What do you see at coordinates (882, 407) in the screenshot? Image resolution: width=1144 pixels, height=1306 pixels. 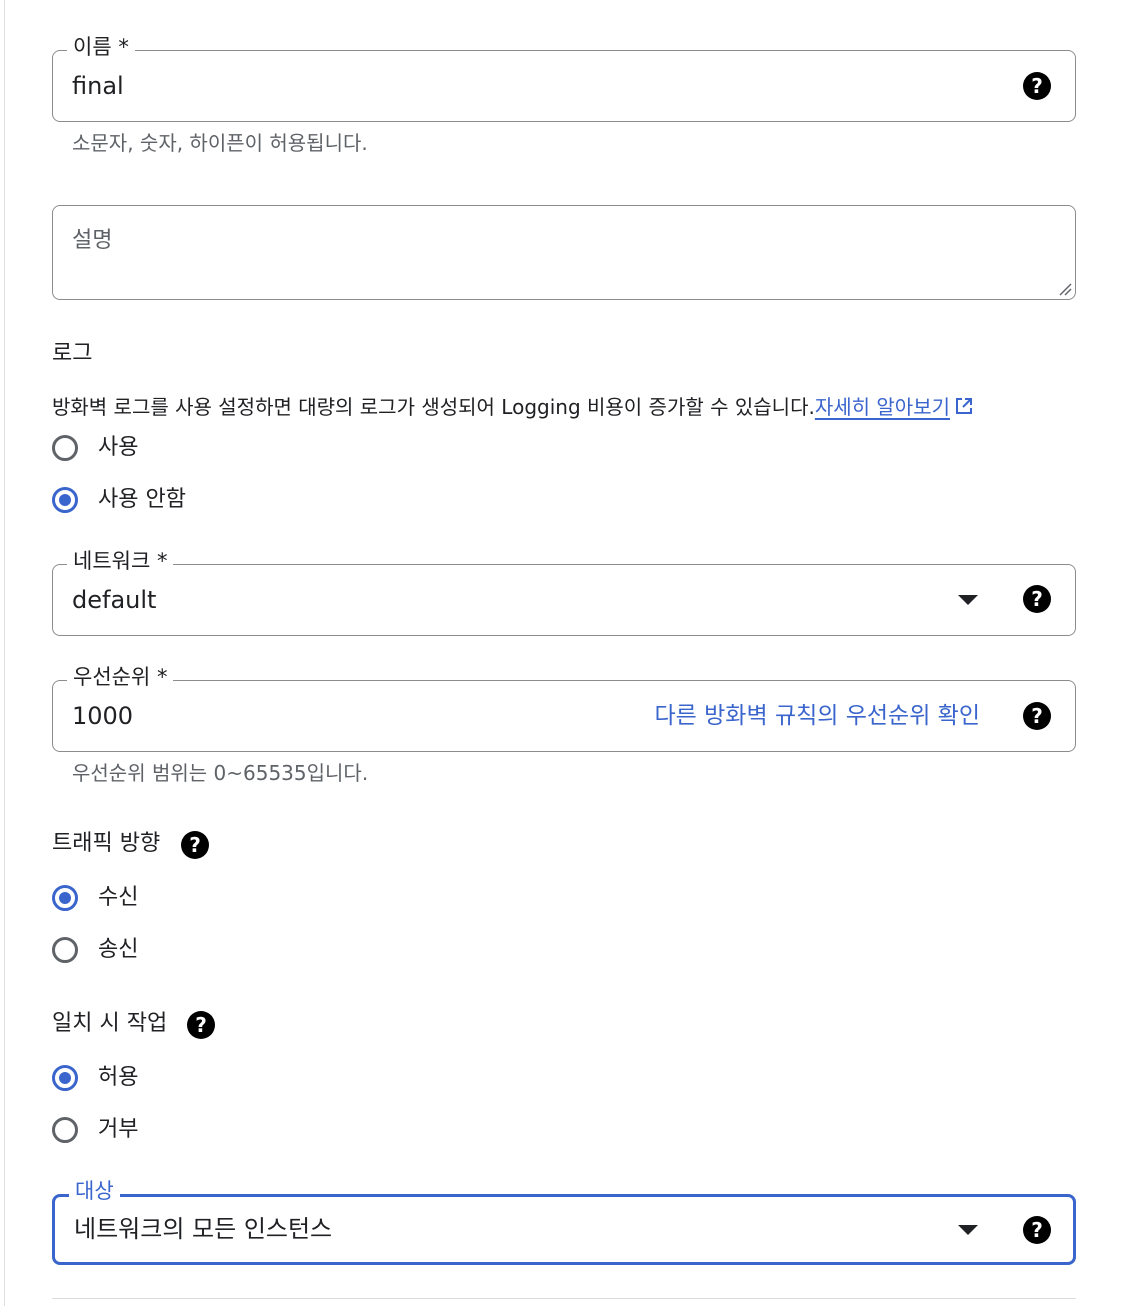 I see `learn-more-link: 자세히 알아보기` at bounding box center [882, 407].